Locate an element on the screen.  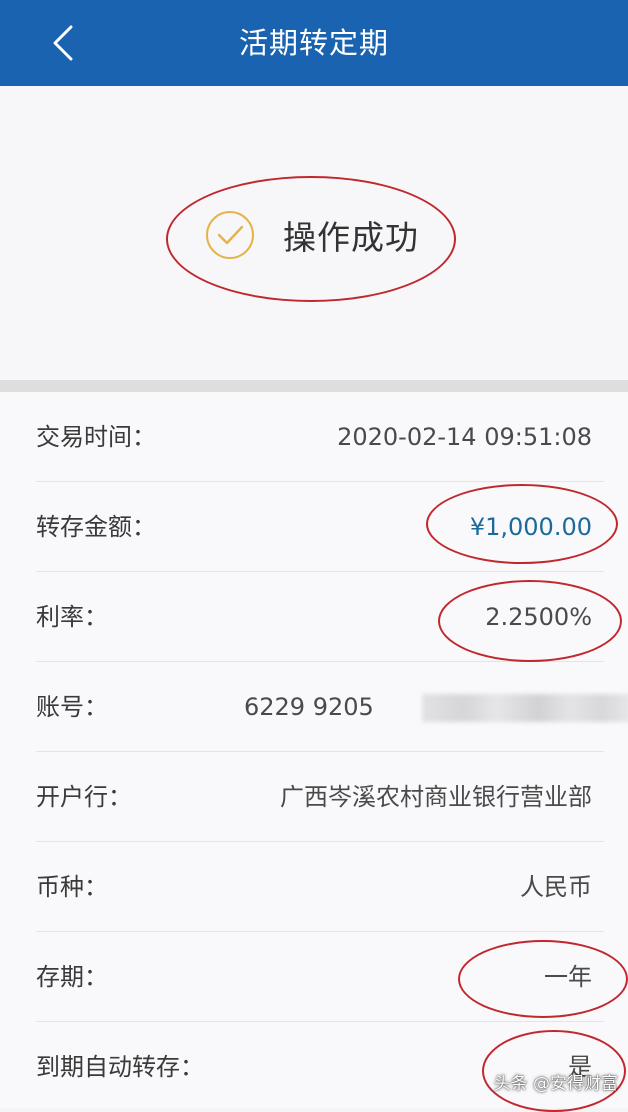
nav-bar: 活期转定期 is located at coordinates (314, 43).